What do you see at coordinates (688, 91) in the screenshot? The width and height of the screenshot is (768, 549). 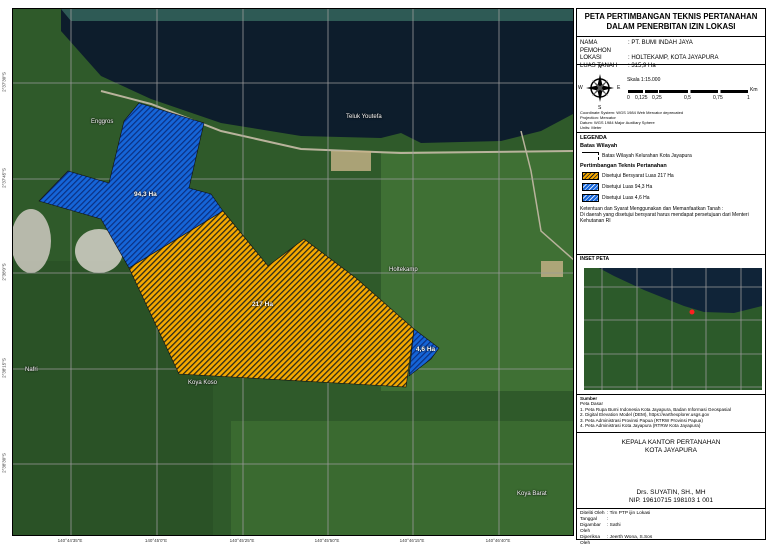 I see `scale-bar` at bounding box center [688, 91].